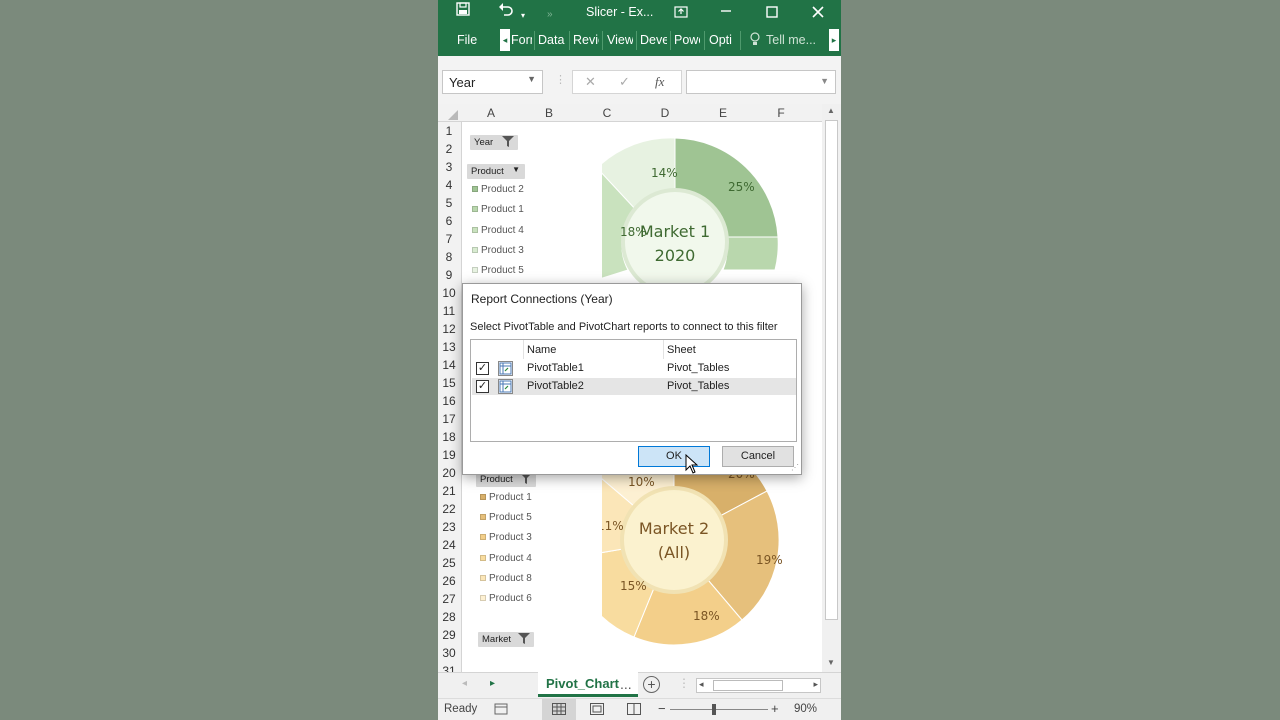  What do you see at coordinates (449, 257) in the screenshot?
I see `row-header: 8` at bounding box center [449, 257].